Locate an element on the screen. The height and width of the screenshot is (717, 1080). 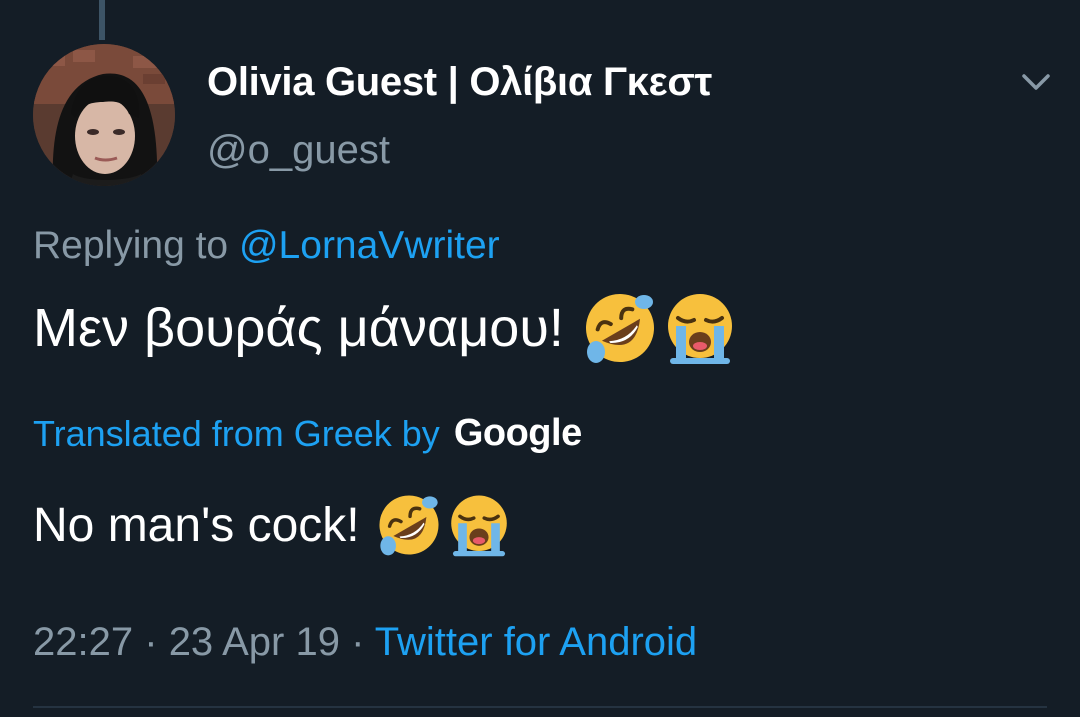
translated-text-content: No man's cock! is located at coordinates (196, 525).